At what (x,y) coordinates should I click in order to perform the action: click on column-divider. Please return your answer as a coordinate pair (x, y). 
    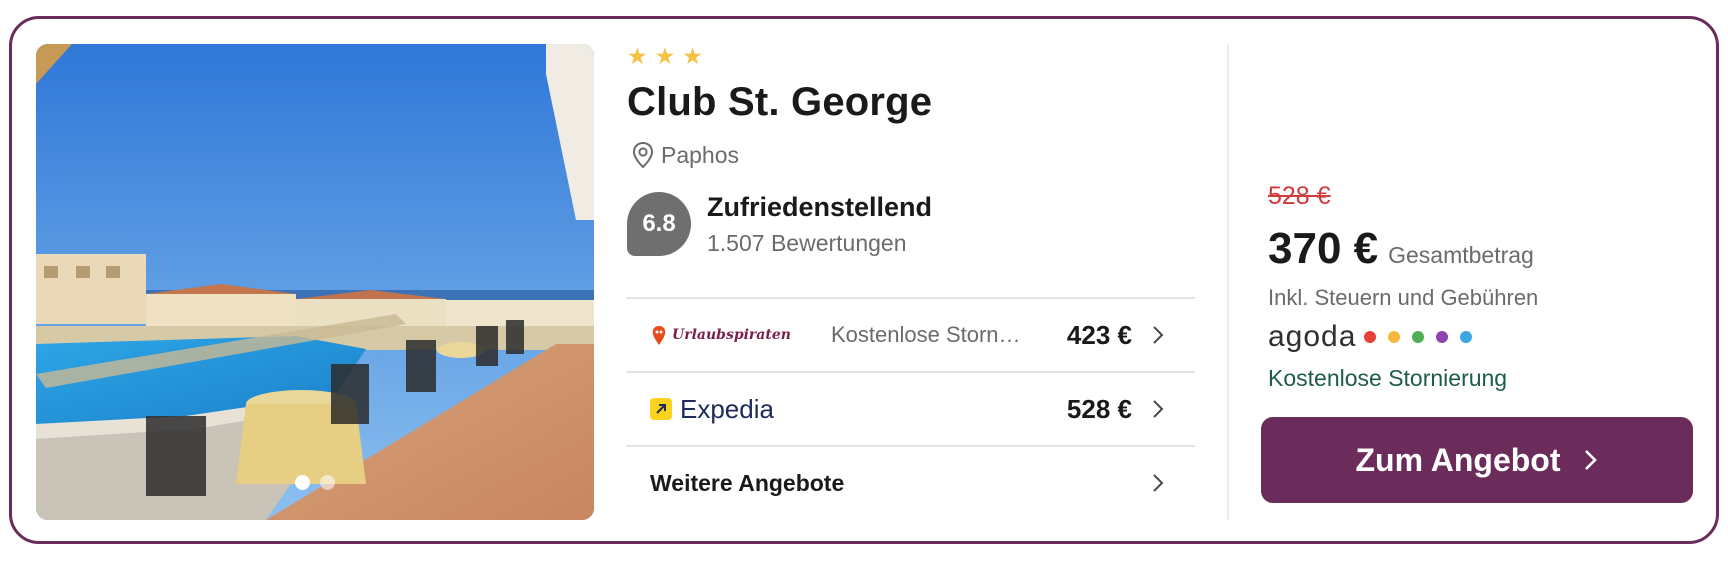
    Looking at the image, I should click on (1228, 282).